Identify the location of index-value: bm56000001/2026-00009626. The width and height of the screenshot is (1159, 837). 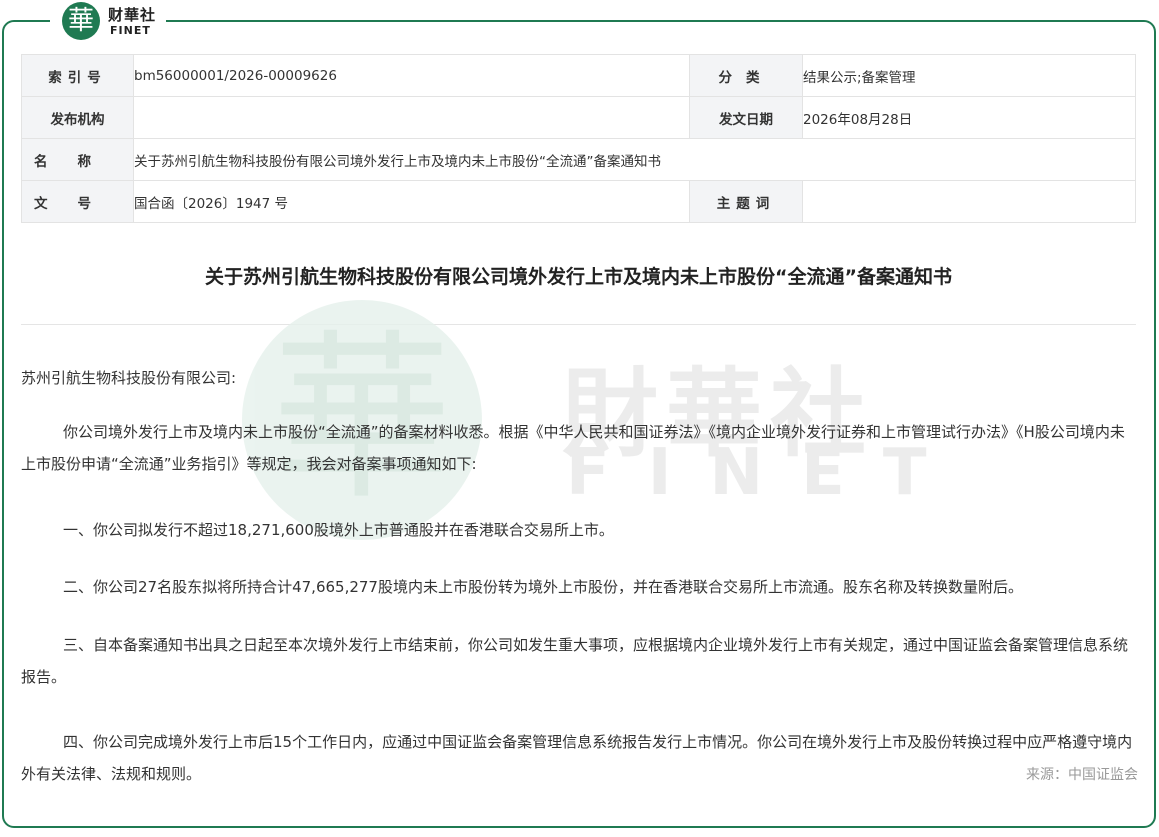
(411, 75).